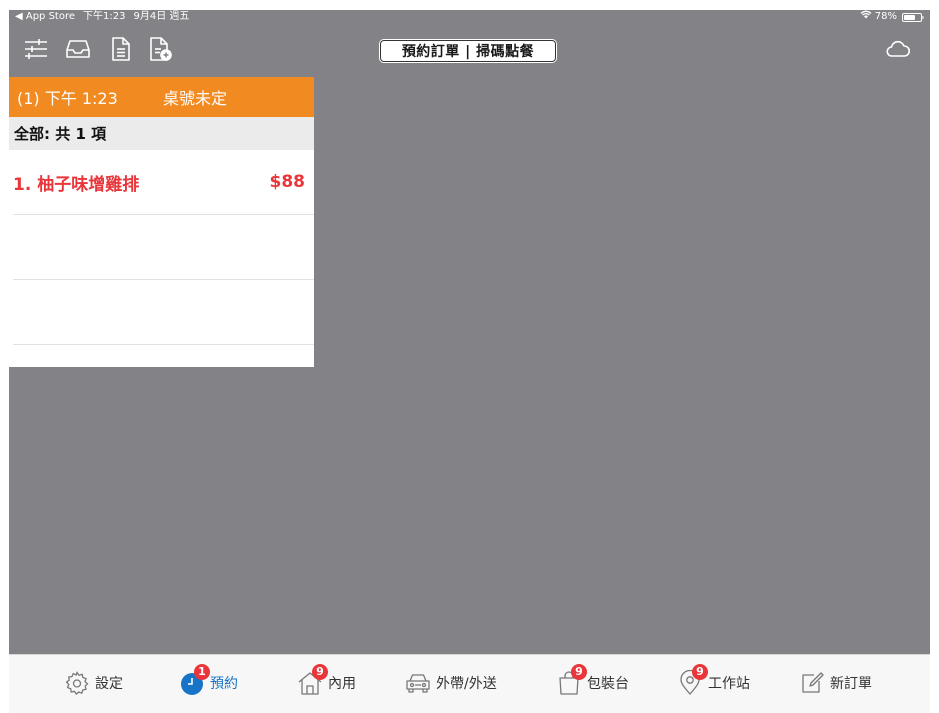 Image resolution: width=939 pixels, height=713 pixels. I want to click on tab-packing: 9 包裝台, so click(592, 683).